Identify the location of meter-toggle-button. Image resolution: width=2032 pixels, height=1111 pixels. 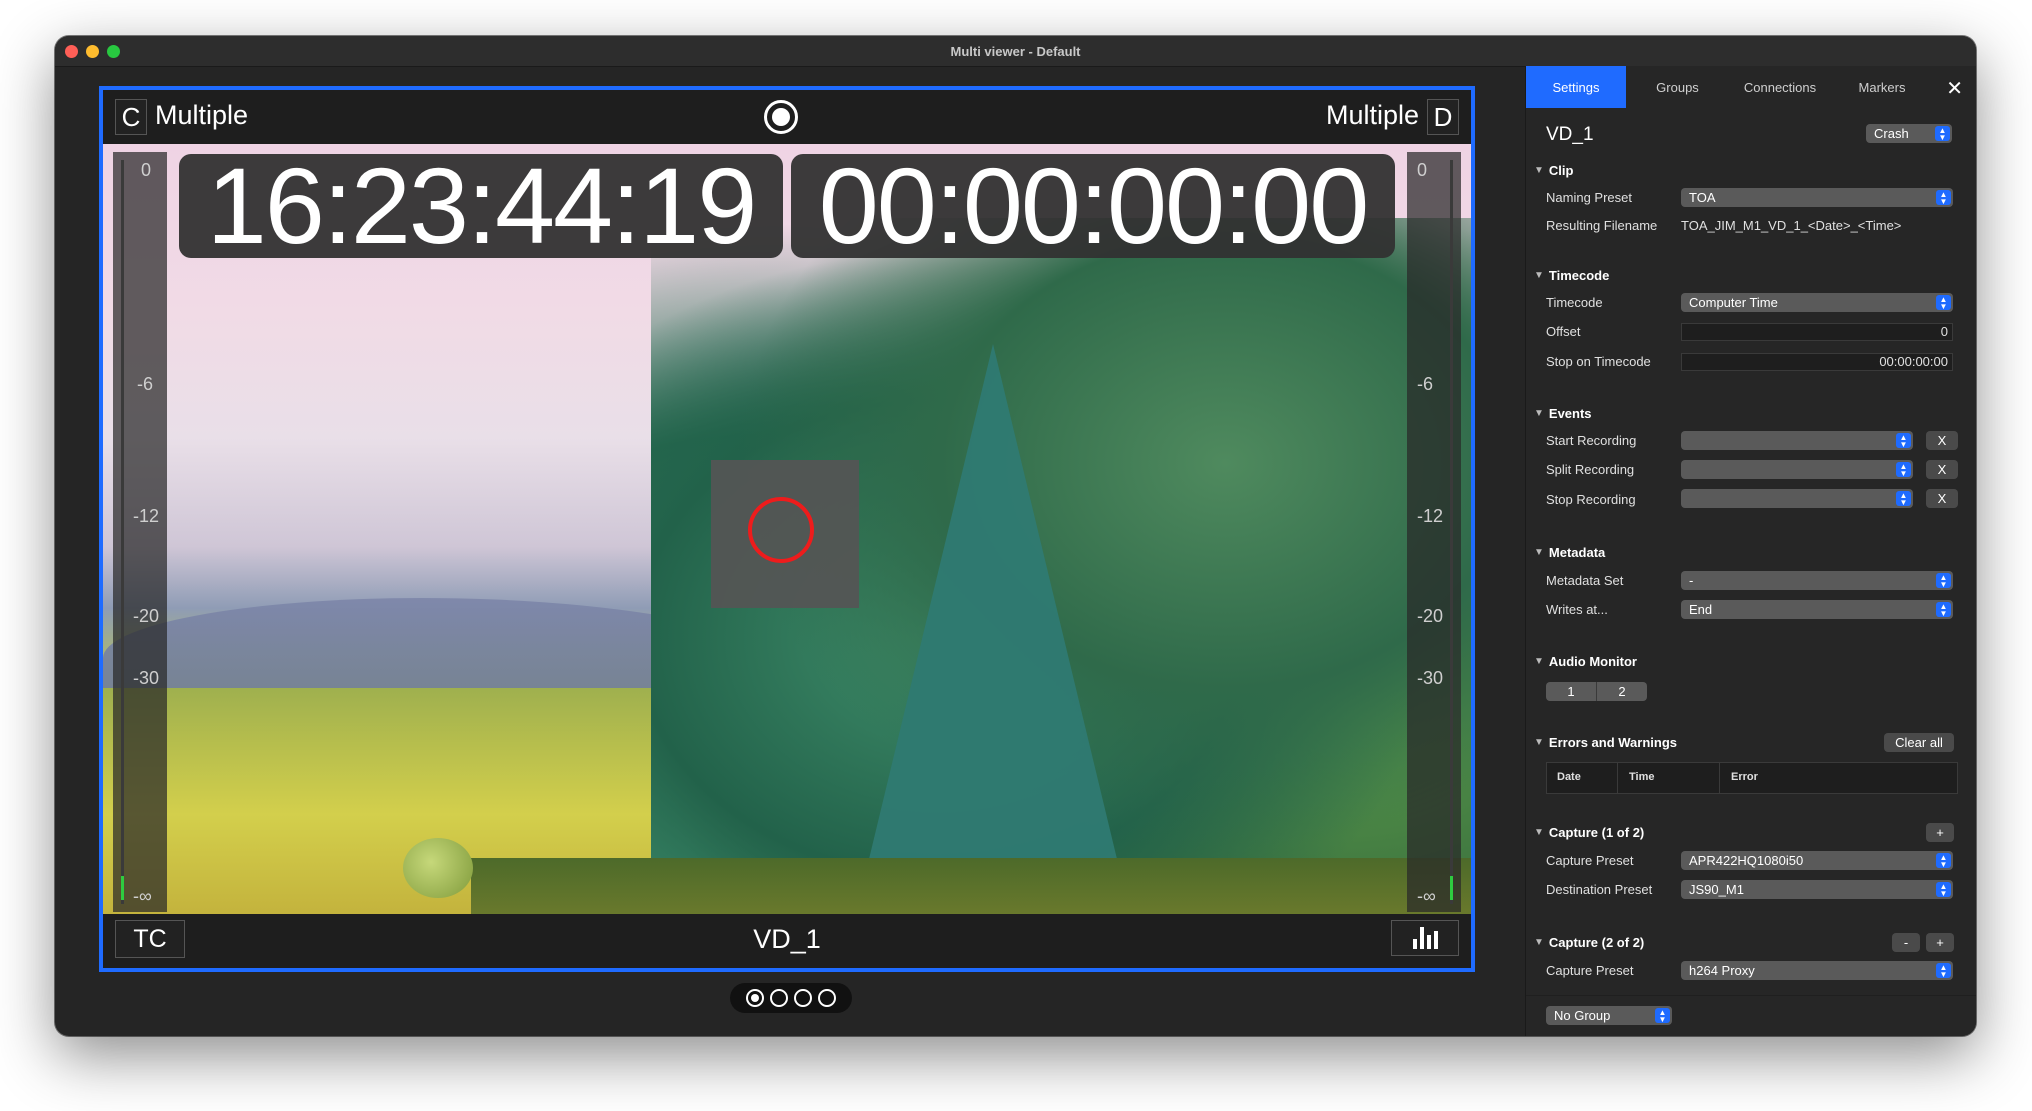
(1425, 938).